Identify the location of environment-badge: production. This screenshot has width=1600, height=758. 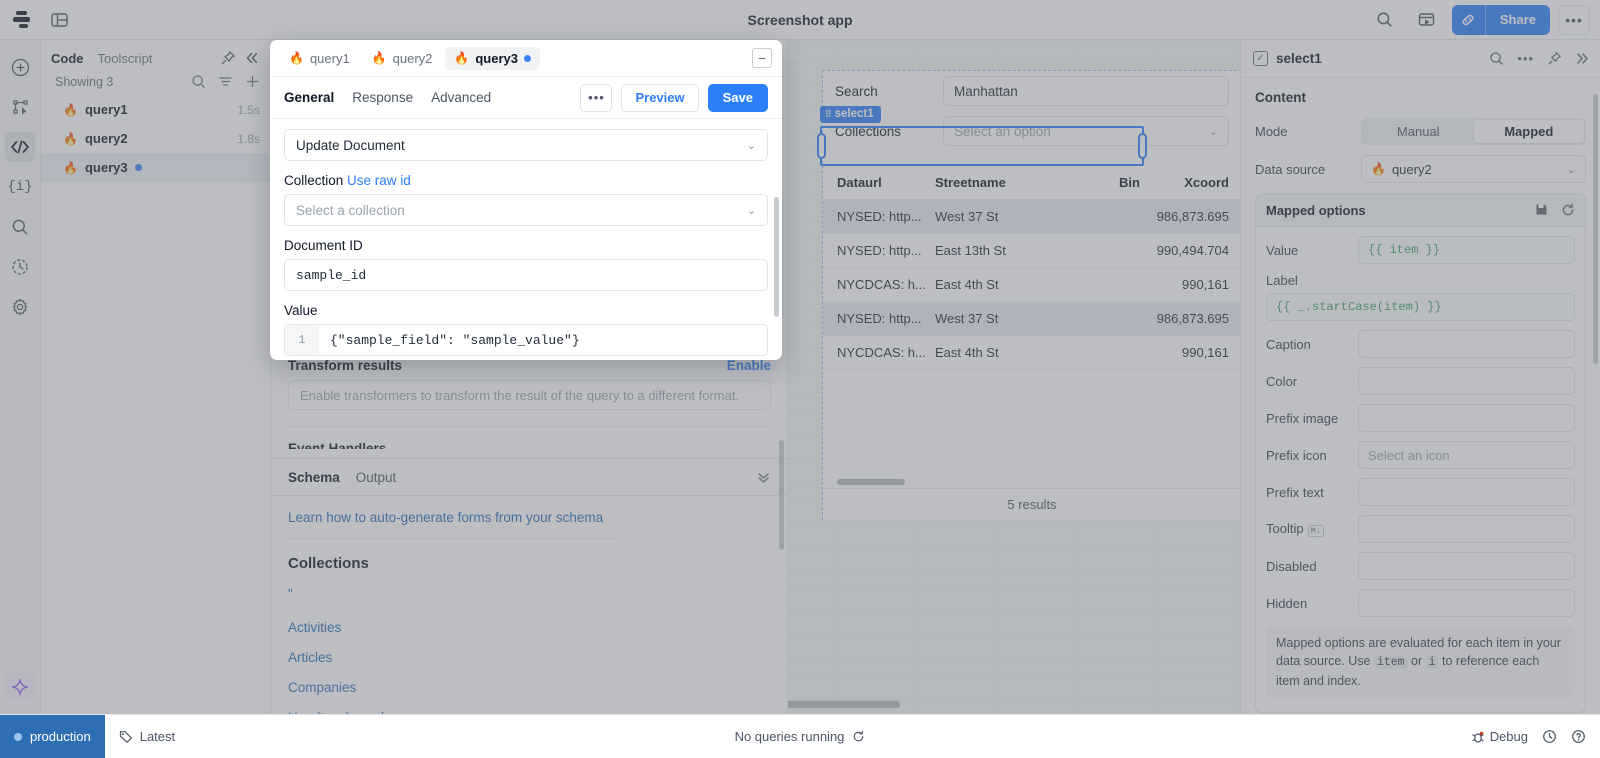
(52, 736).